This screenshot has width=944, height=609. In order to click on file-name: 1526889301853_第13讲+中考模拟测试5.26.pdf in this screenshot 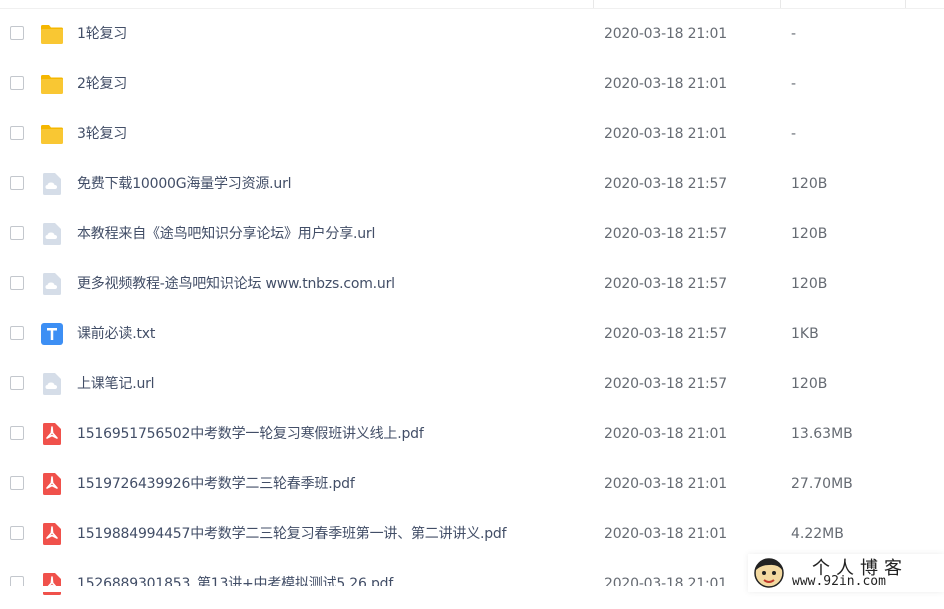, I will do `click(235, 584)`.